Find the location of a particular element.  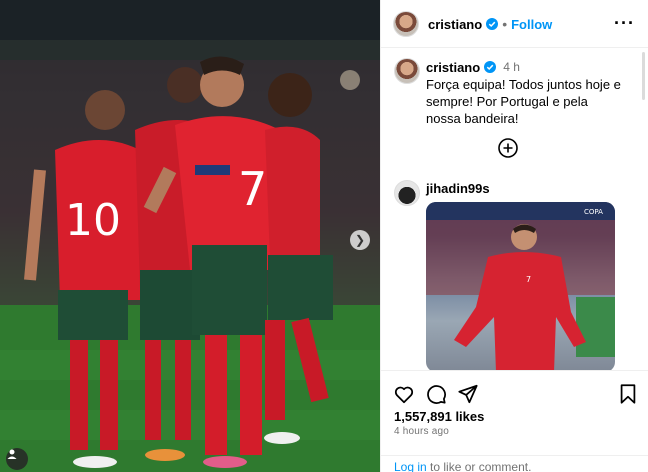

save-bookmark-icon is located at coordinates (628, 394).